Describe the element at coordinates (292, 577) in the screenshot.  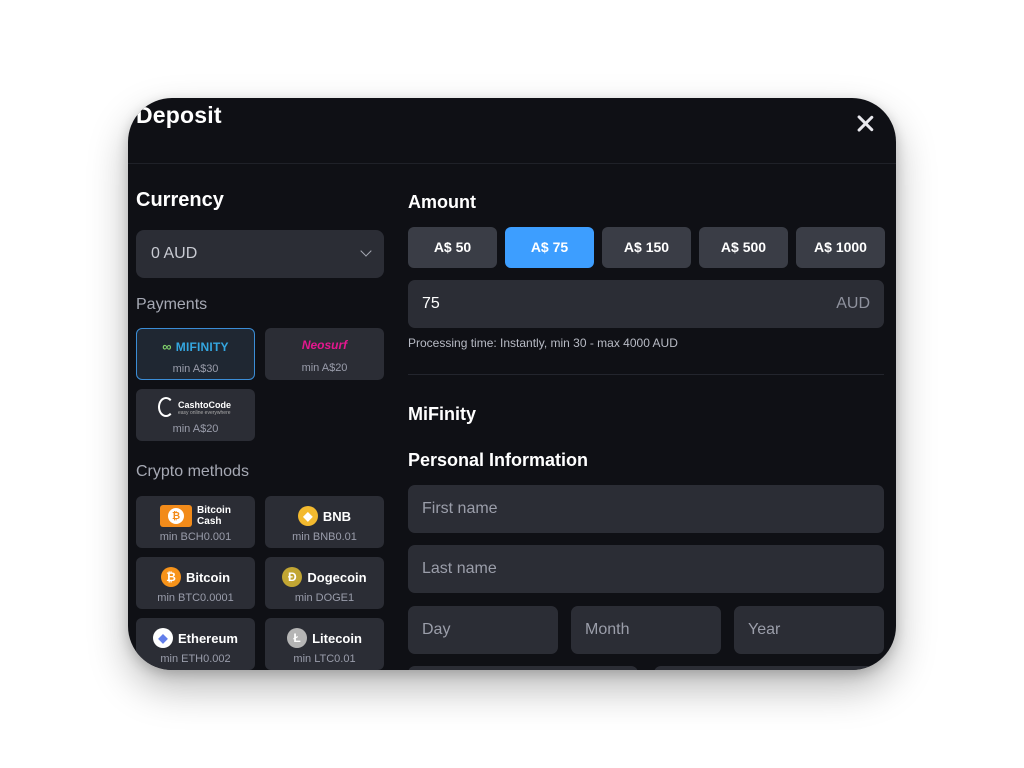
I see `dogecoin-icon: Ð` at that location.